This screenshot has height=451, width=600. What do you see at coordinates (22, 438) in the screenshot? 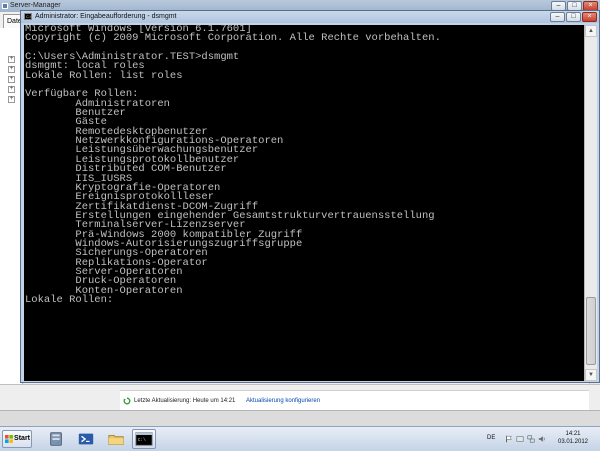
I see `start-label: Start` at bounding box center [22, 438].